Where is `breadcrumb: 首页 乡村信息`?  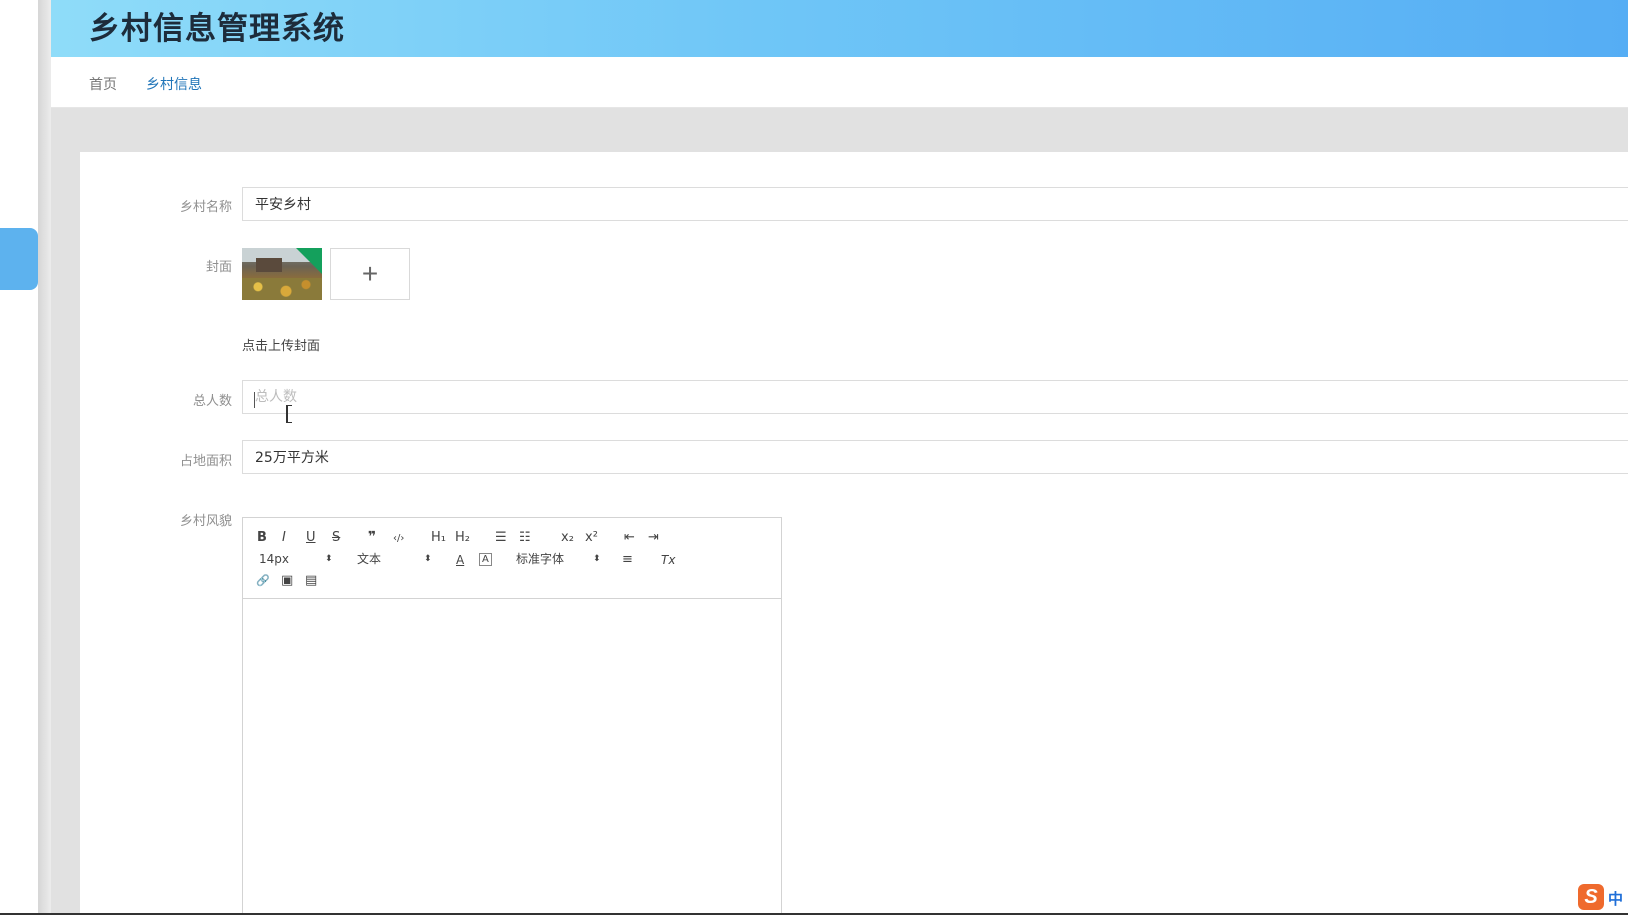 breadcrumb: 首页 乡村信息 is located at coordinates (839, 82).